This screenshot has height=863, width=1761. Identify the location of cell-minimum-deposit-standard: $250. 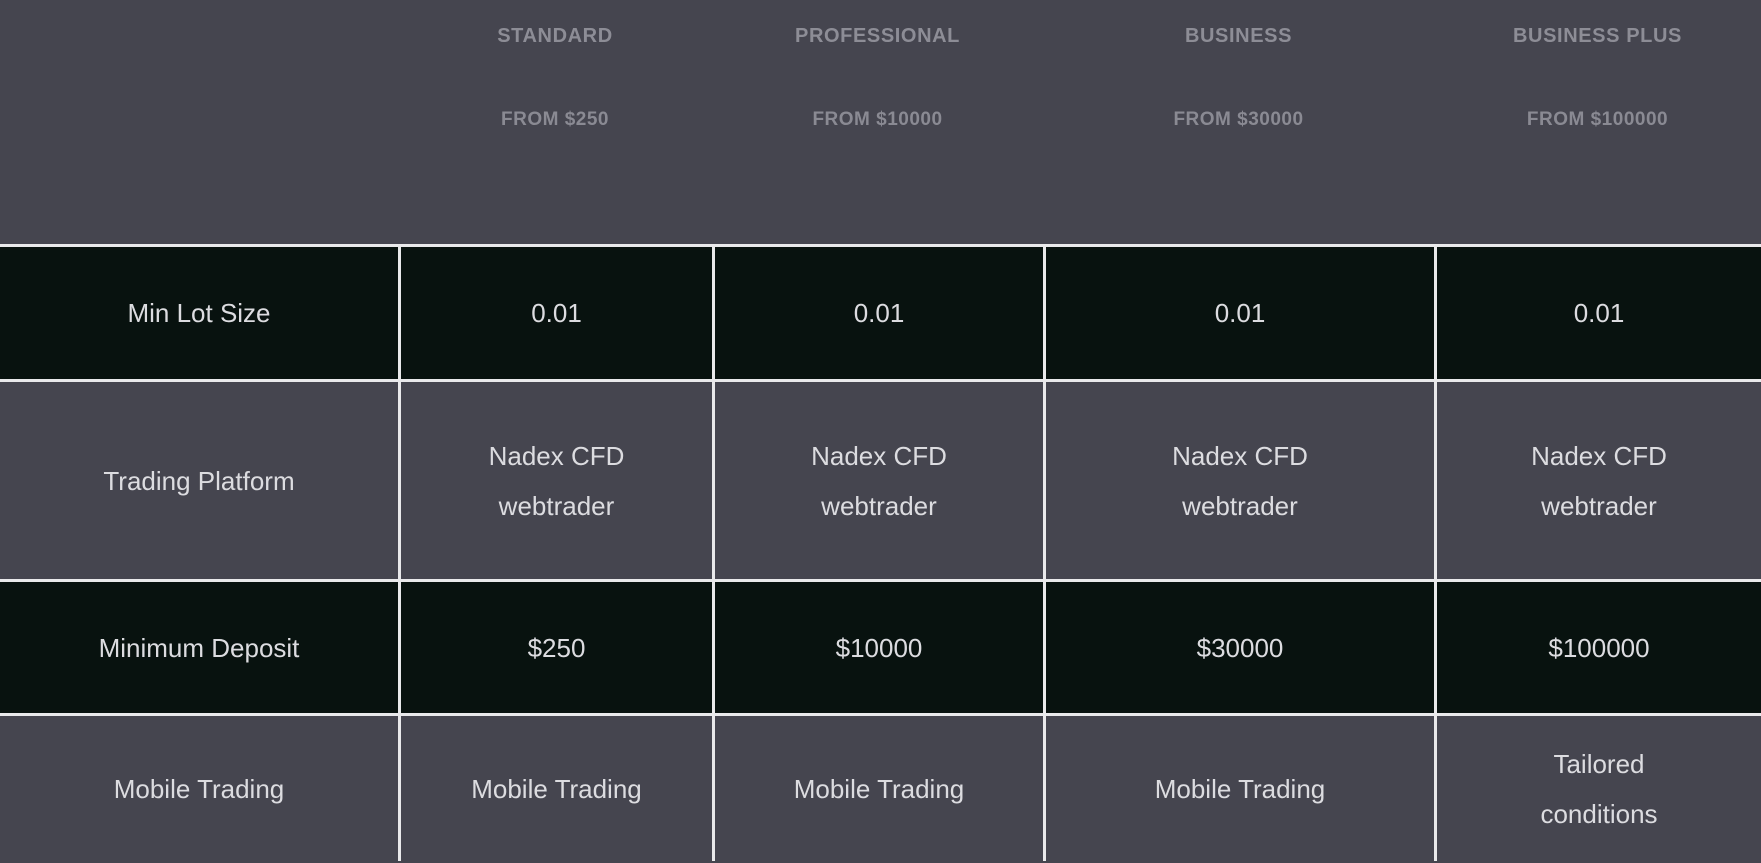
(555, 647).